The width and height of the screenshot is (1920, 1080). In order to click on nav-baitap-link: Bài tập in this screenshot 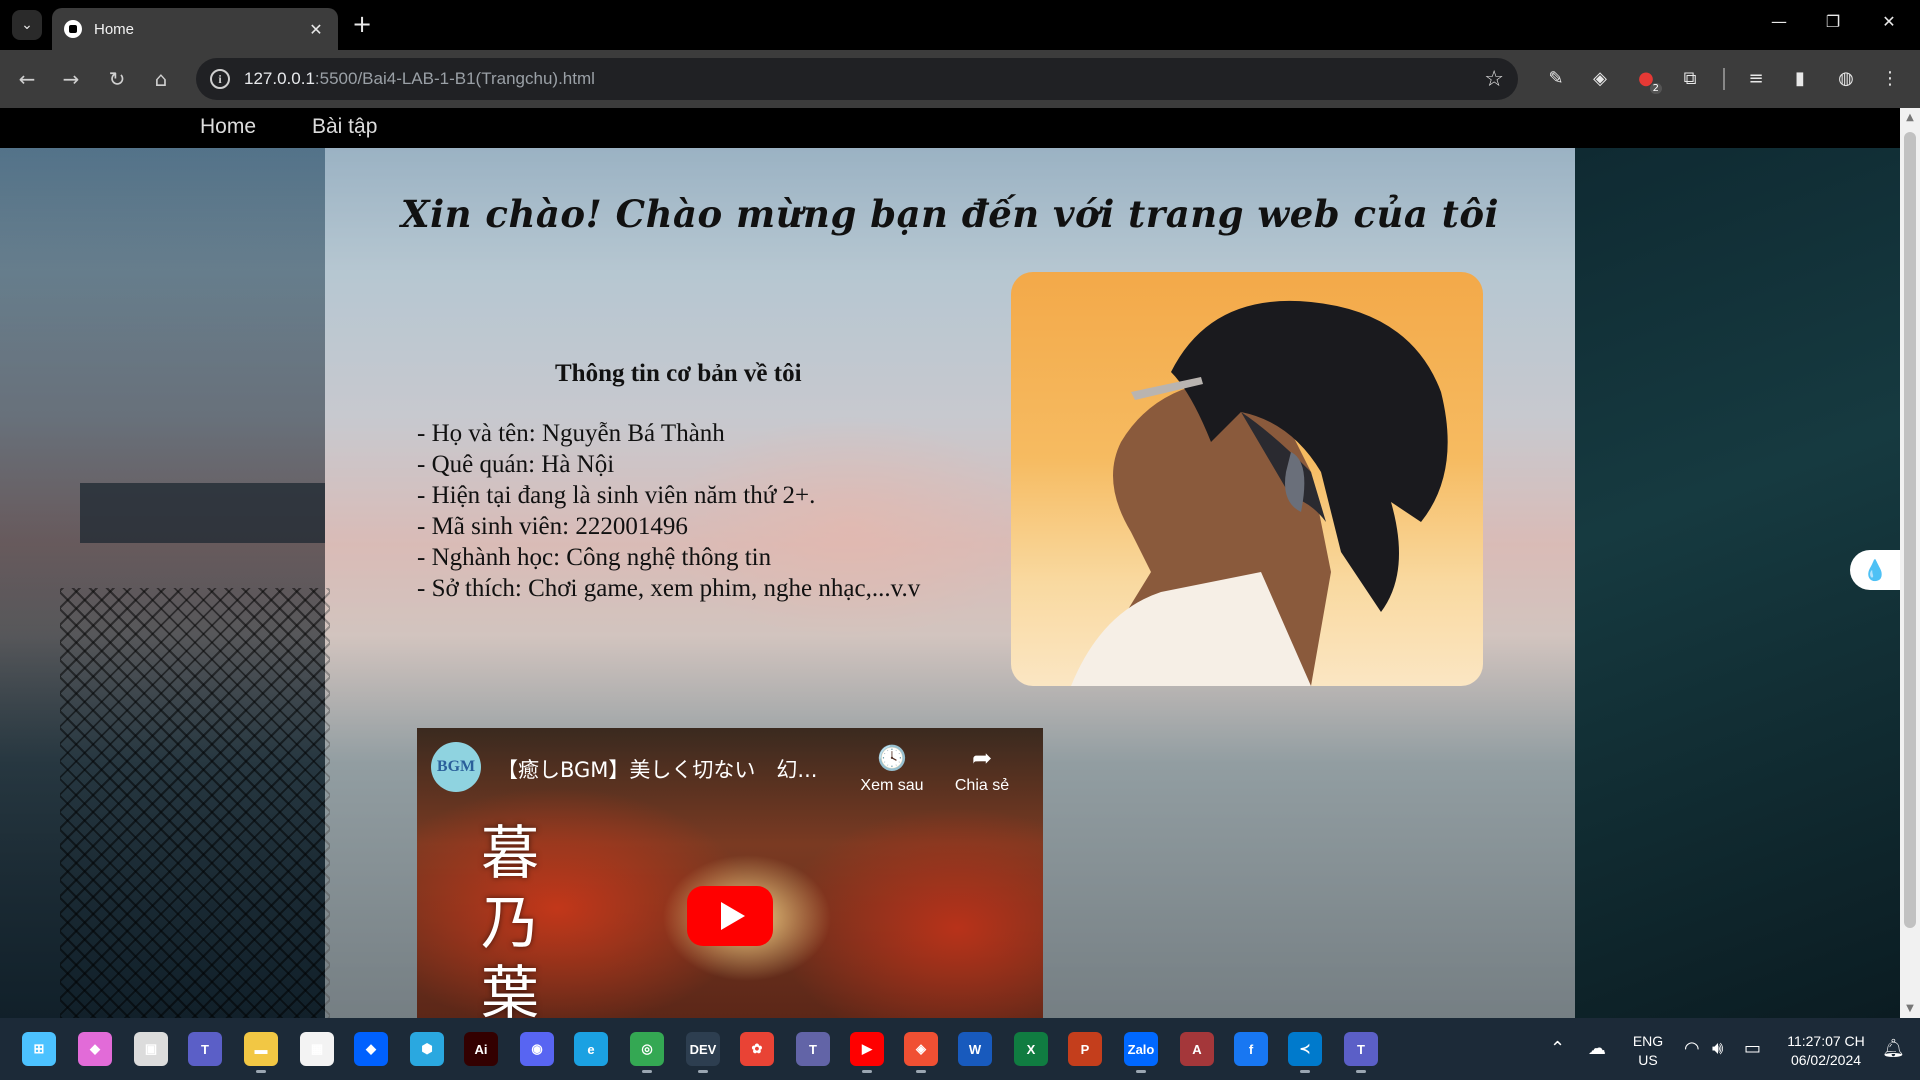, I will do `click(344, 127)`.